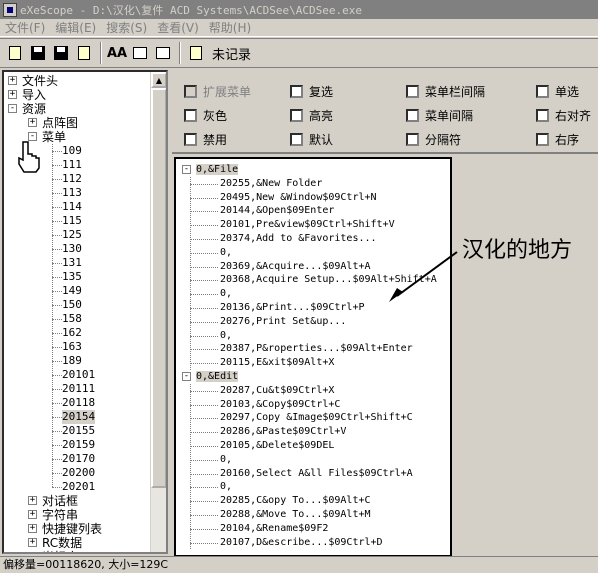 This screenshot has width=598, height=573. What do you see at coordinates (158, 80) in the screenshot?
I see `scroll-up-button: ▲` at bounding box center [158, 80].